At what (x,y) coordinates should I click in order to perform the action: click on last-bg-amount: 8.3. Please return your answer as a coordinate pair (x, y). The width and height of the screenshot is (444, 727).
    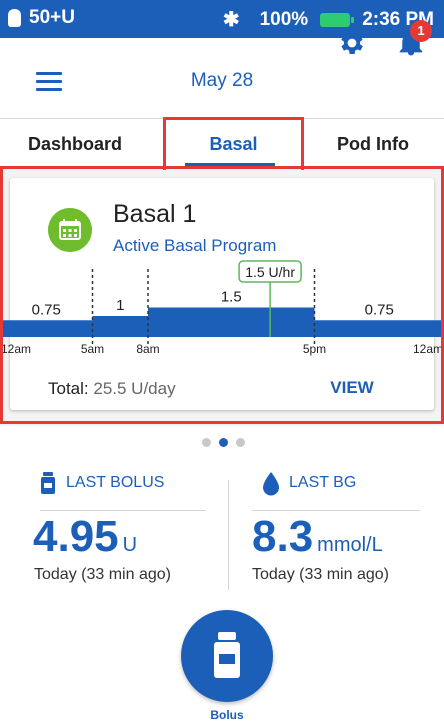
    Looking at the image, I should click on (283, 536).